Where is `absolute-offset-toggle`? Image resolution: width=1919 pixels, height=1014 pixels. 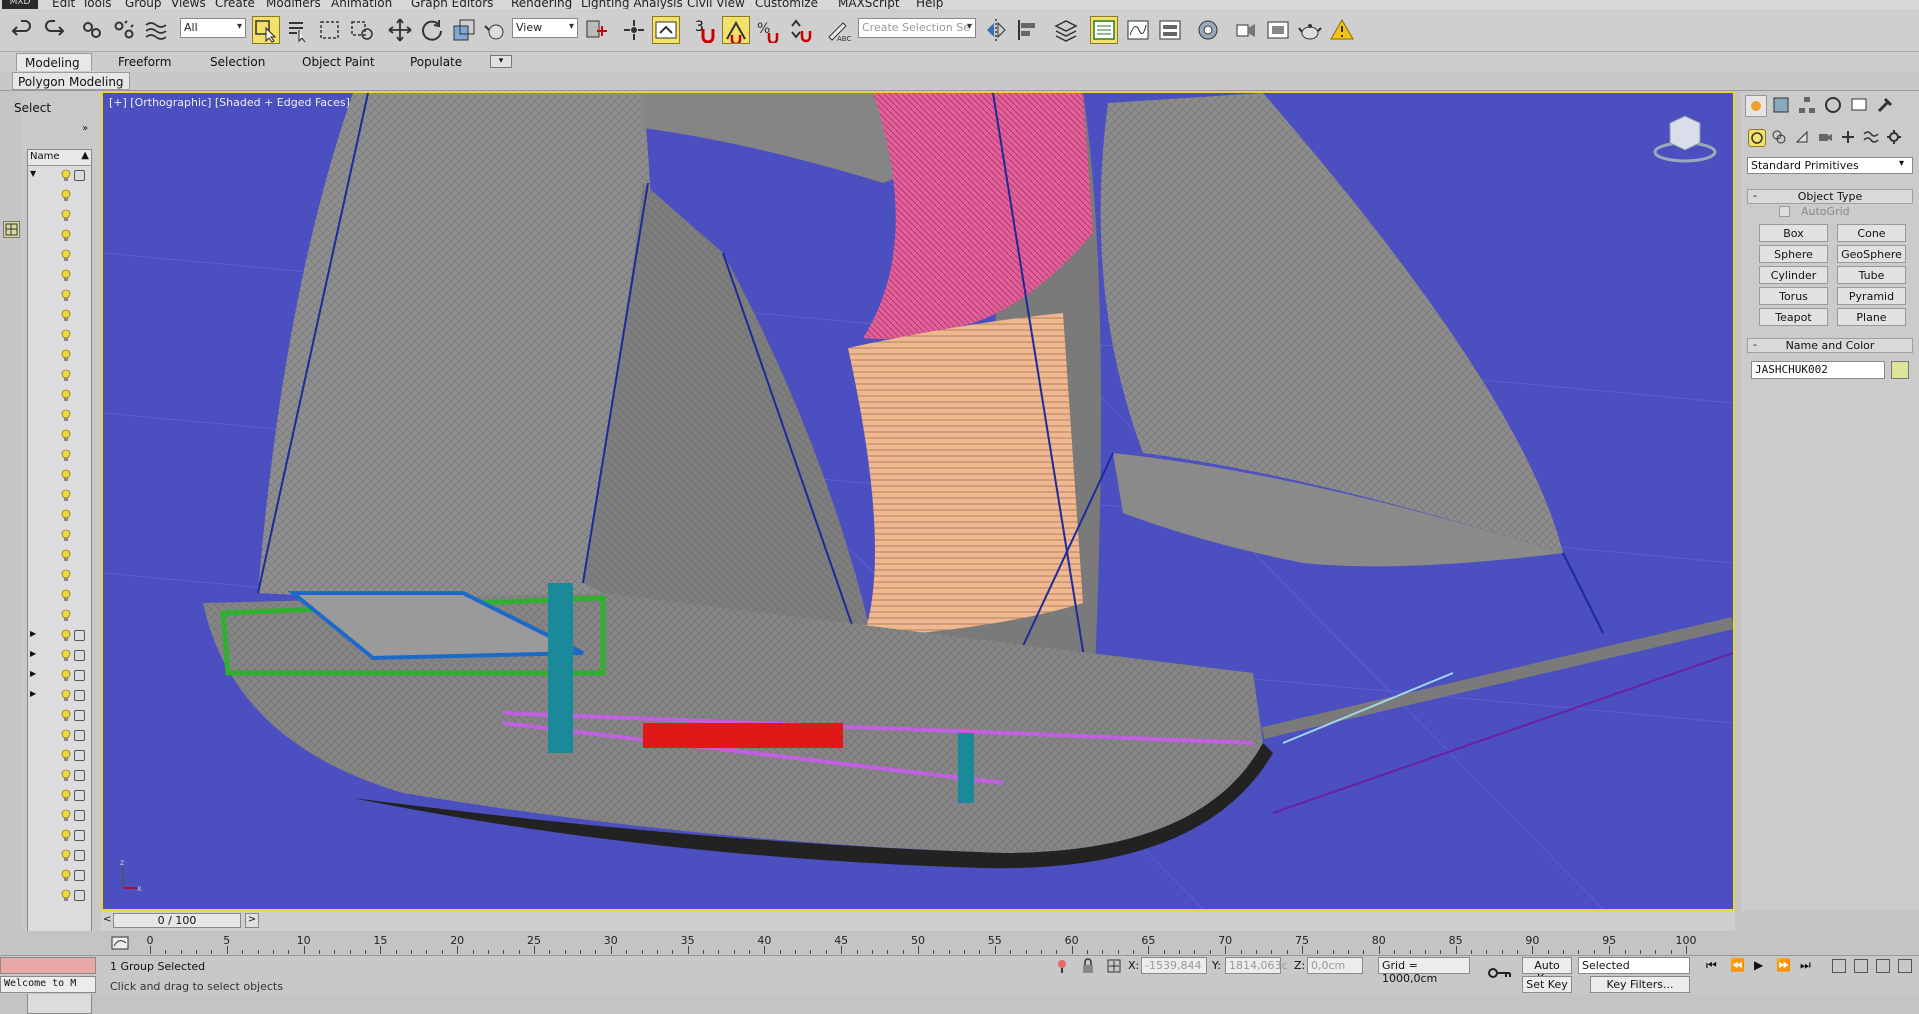
absolute-offset-toggle is located at coordinates (1114, 966).